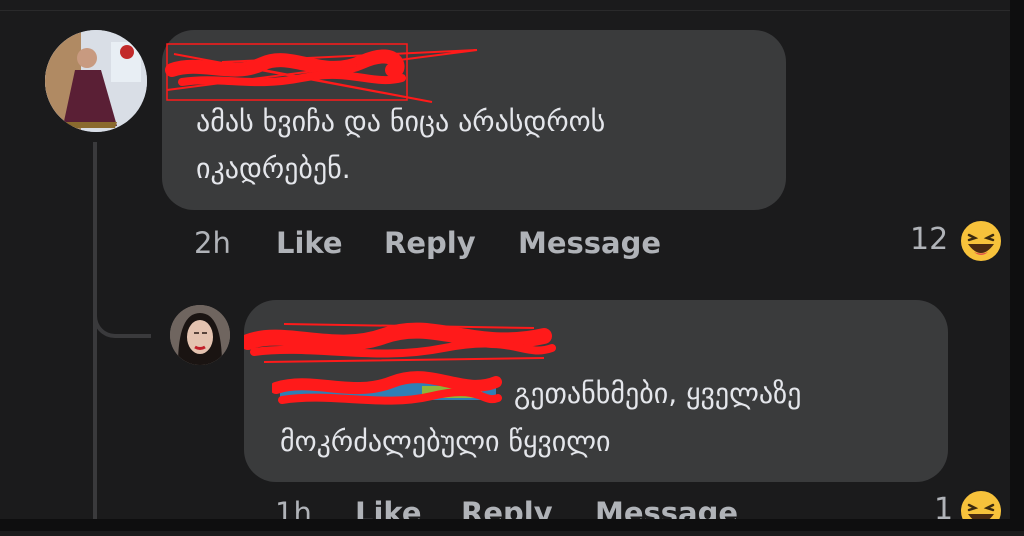 The height and width of the screenshot is (536, 1024). What do you see at coordinates (658, 393) in the screenshot?
I see `comment-text-line: გეთანხმები, ყველაზე` at bounding box center [658, 393].